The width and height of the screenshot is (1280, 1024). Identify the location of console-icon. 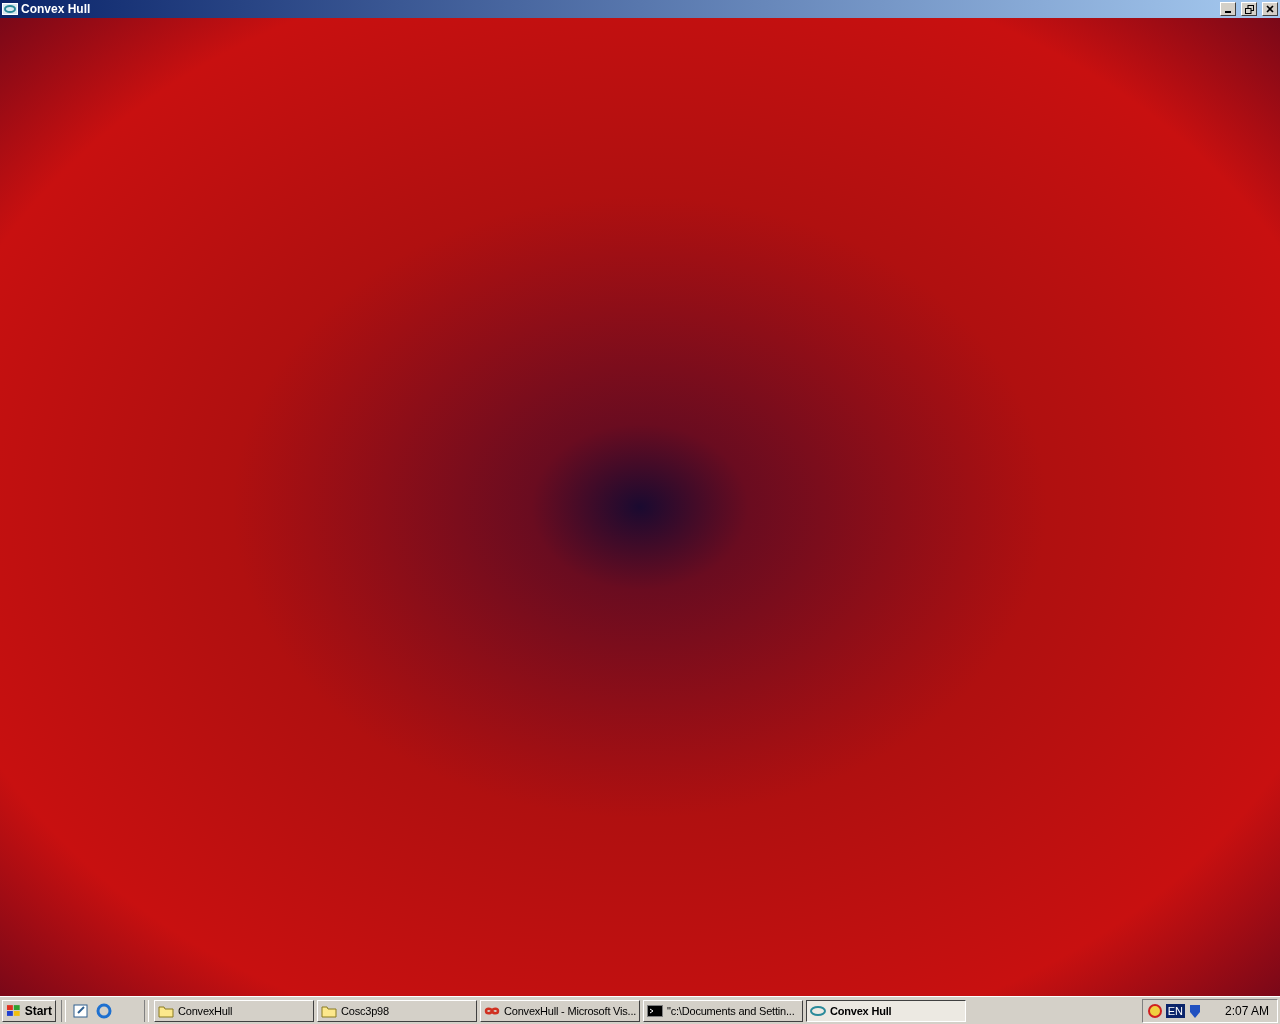
(655, 1010).